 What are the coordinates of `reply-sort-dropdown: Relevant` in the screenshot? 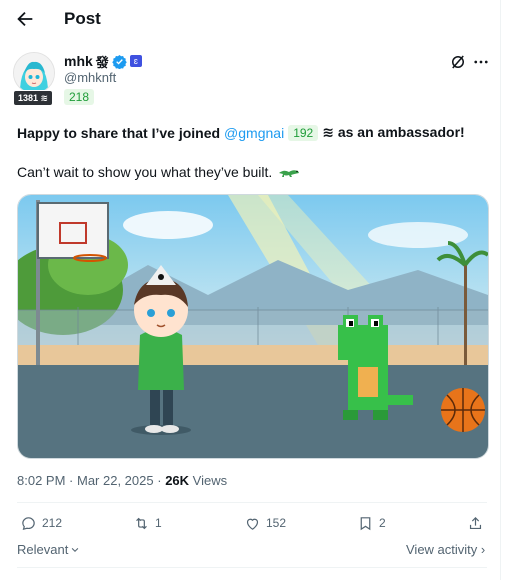 It's located at (48, 549).